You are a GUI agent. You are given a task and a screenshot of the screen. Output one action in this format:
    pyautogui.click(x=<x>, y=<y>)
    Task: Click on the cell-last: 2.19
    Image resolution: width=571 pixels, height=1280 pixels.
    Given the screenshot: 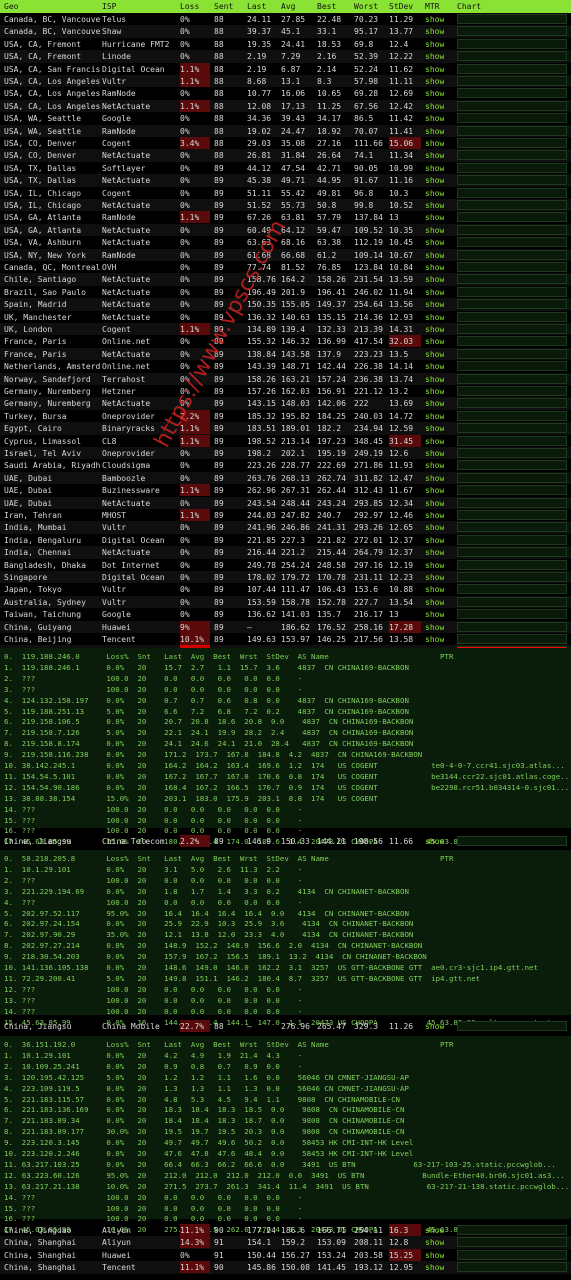 What is the action you would take?
    pyautogui.click(x=257, y=57)
    